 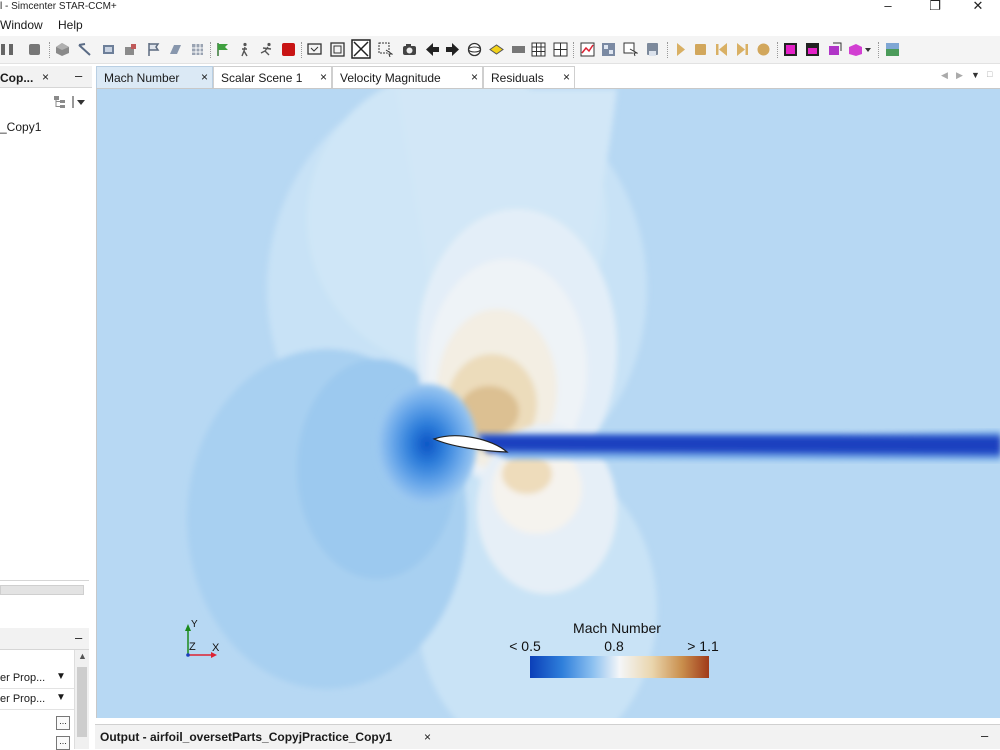 I want to click on part-icon, so click(x=175, y=49).